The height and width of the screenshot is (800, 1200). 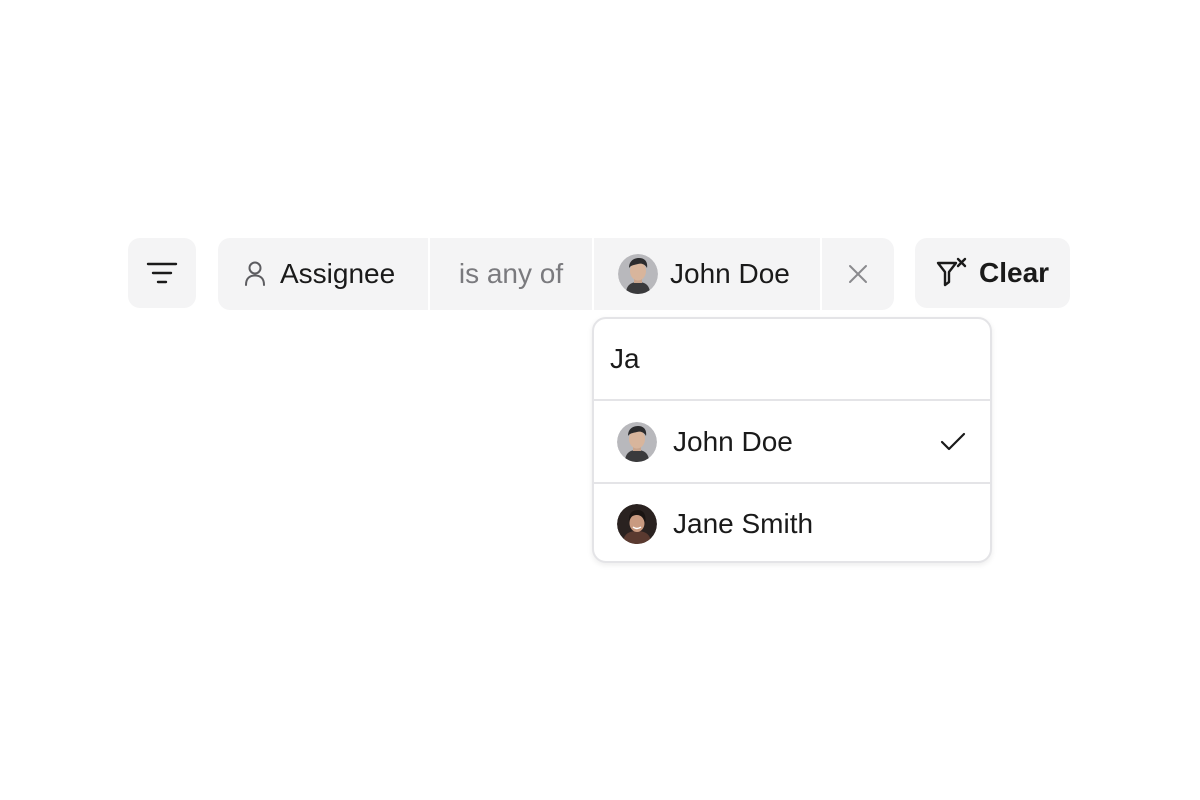 What do you see at coordinates (733, 441) in the screenshot?
I see `option-label: John Doe` at bounding box center [733, 441].